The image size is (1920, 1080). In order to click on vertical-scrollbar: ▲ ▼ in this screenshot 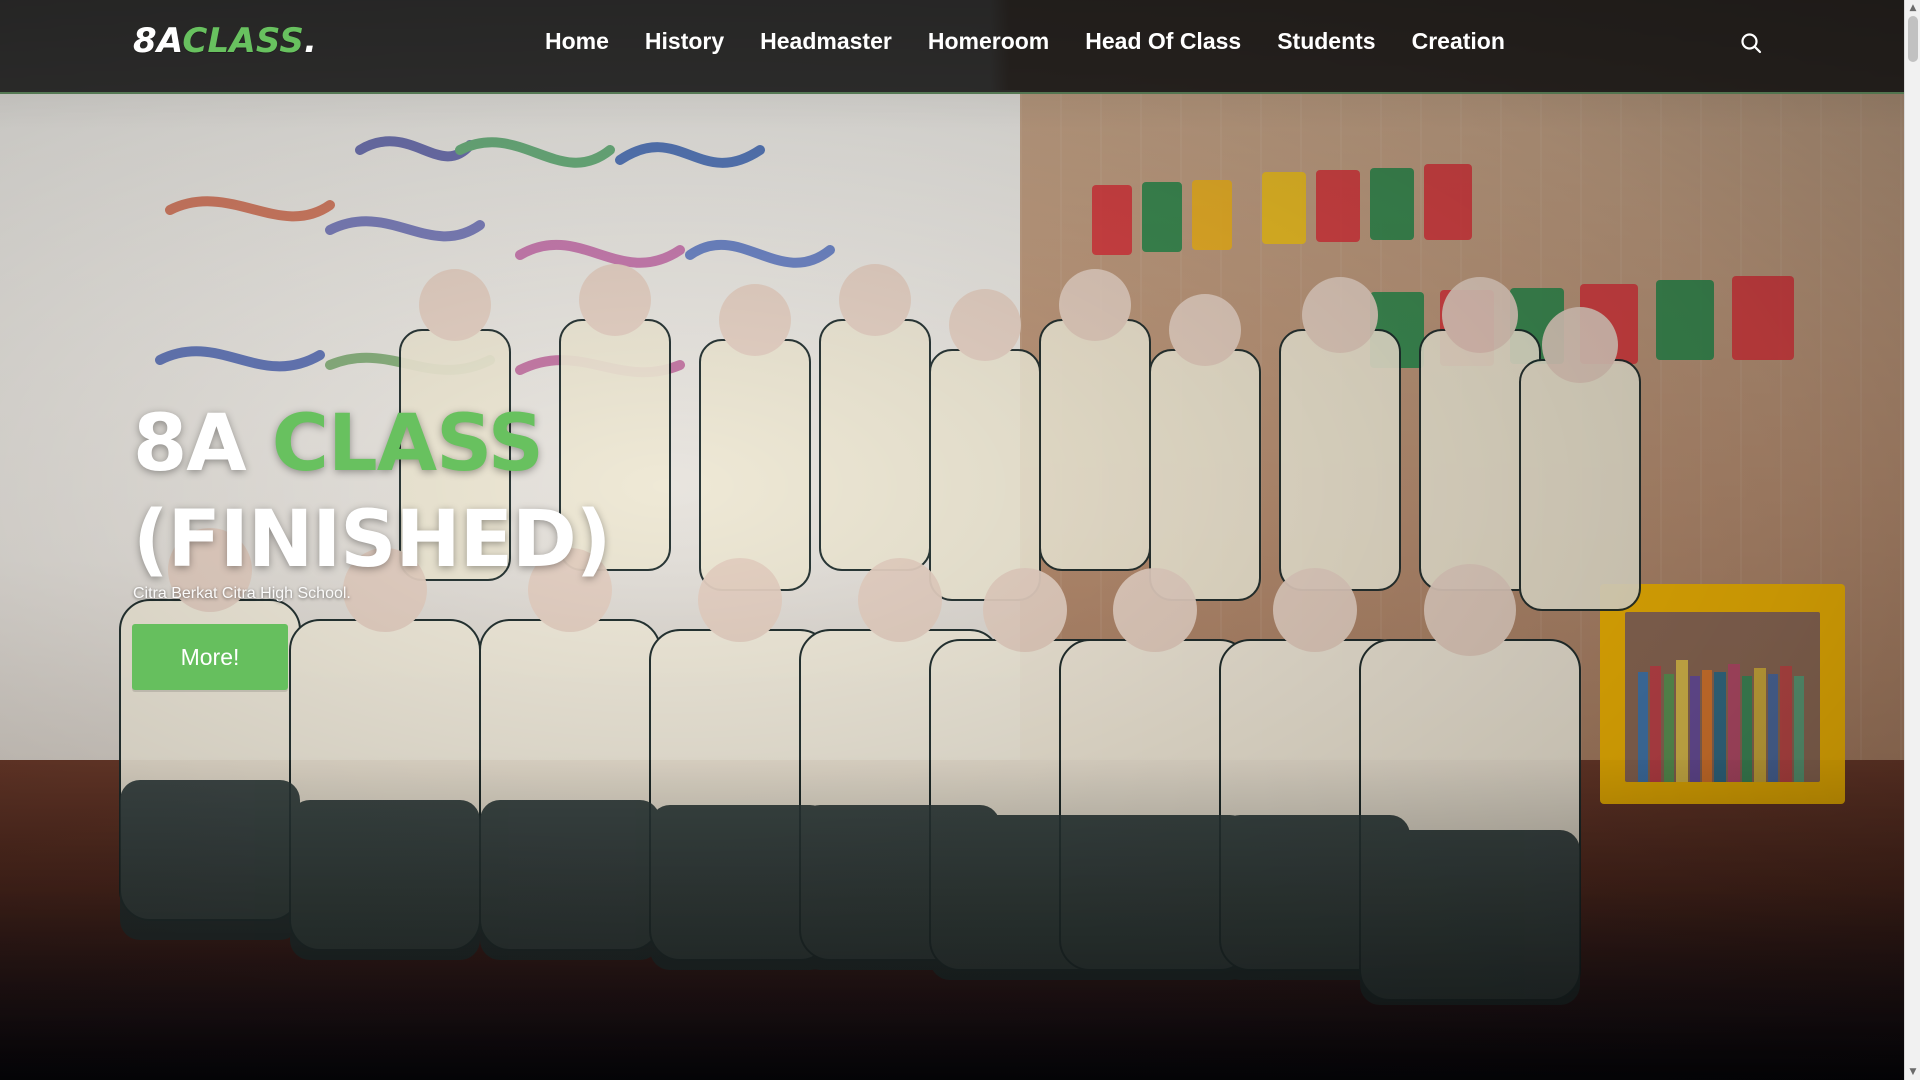, I will do `click(1912, 540)`.